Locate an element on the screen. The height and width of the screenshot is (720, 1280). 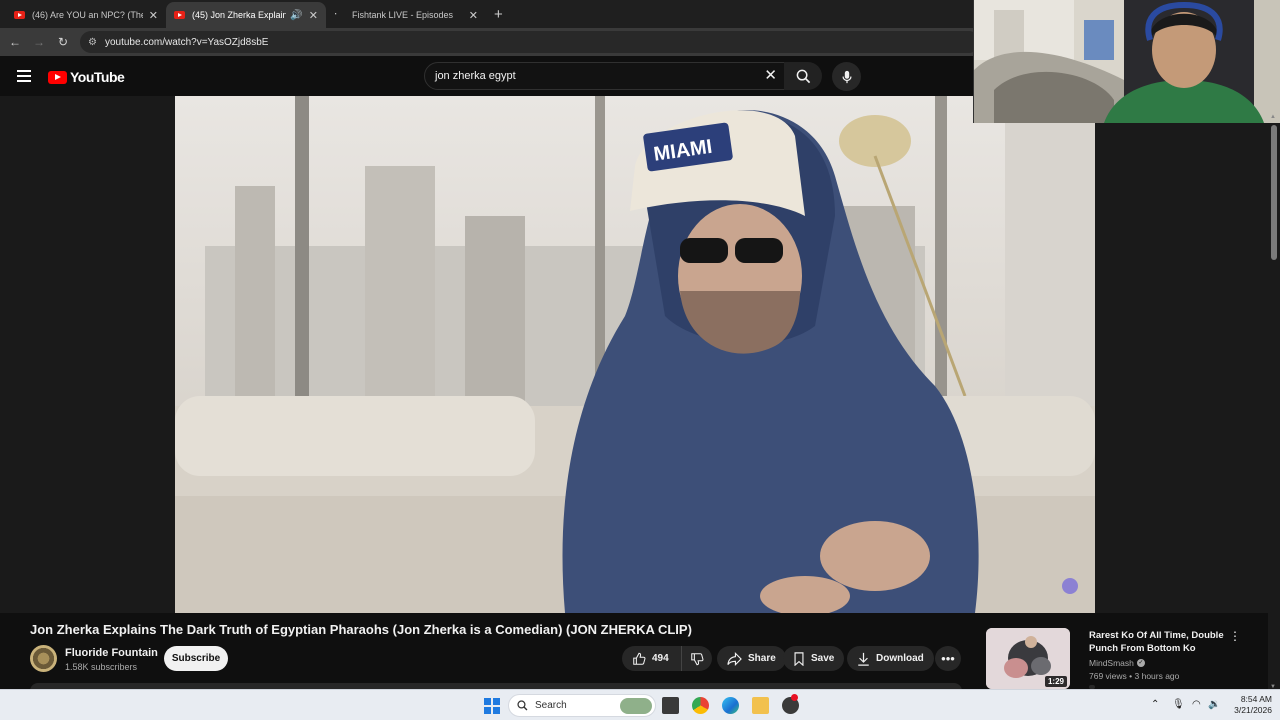
bookmark-icon is located at coordinates (799, 658).